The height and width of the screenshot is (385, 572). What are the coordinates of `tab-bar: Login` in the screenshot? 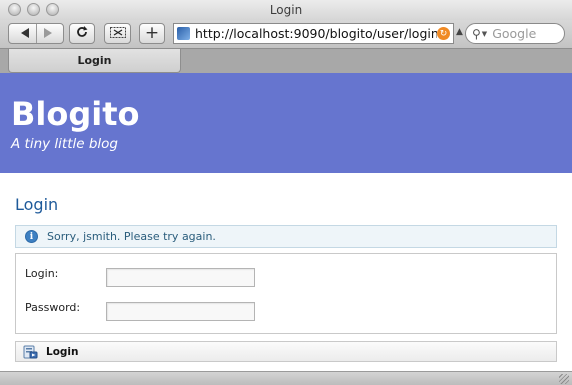 It's located at (286, 60).